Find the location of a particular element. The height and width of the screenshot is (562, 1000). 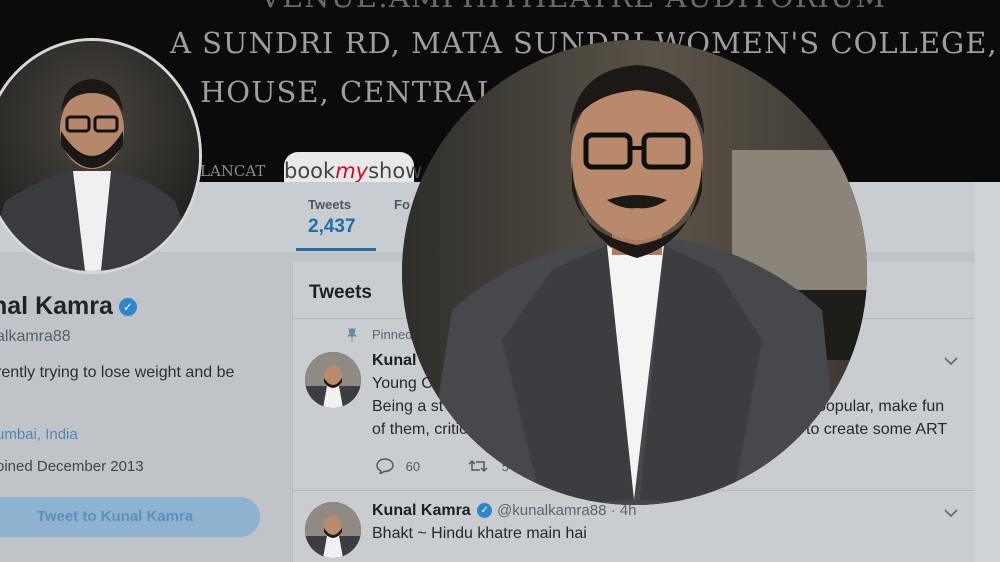

tweet-author-name-text: Kunal Kamra is located at coordinates (421, 510).